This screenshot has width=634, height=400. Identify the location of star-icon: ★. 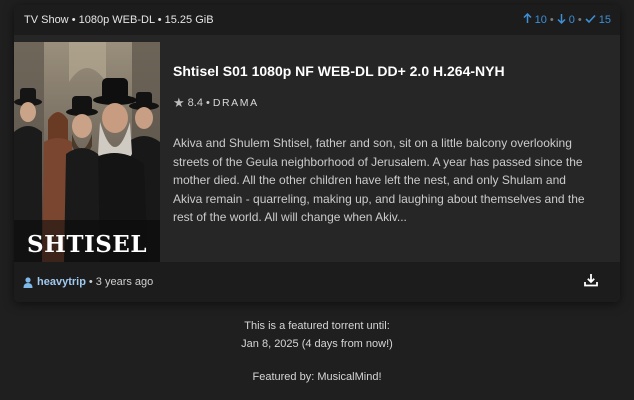
(179, 102).